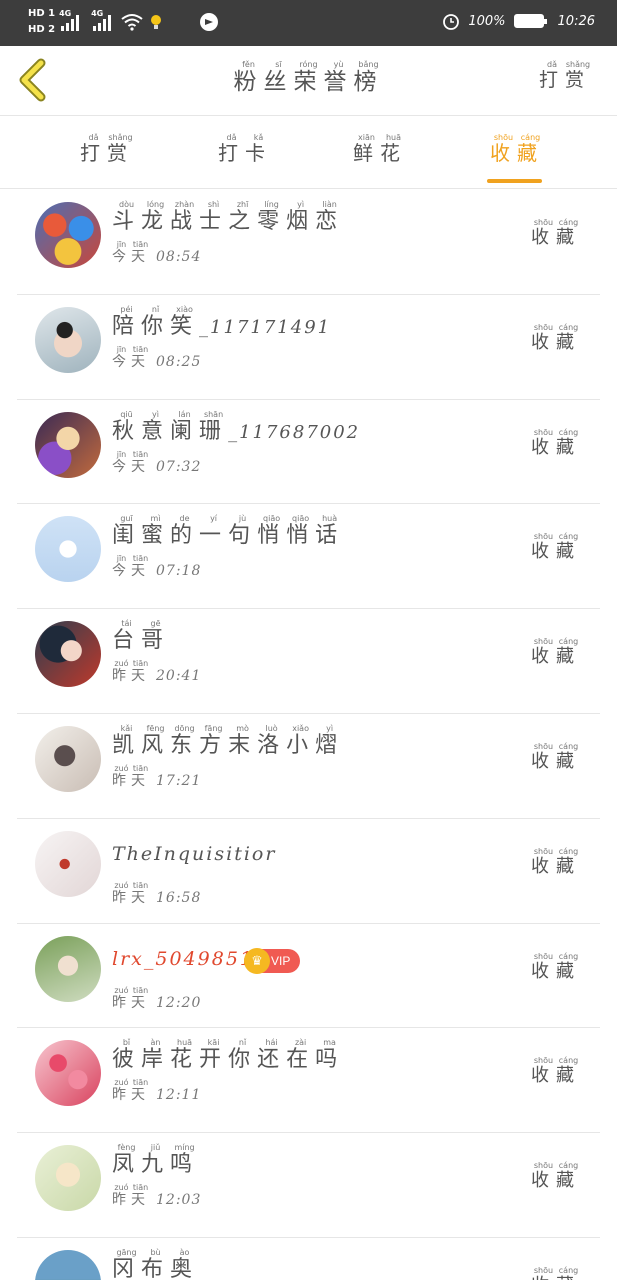 The height and width of the screenshot is (1280, 617). Describe the element at coordinates (121, 357) in the screenshot. I see `hanzi-char: 今jīn` at that location.